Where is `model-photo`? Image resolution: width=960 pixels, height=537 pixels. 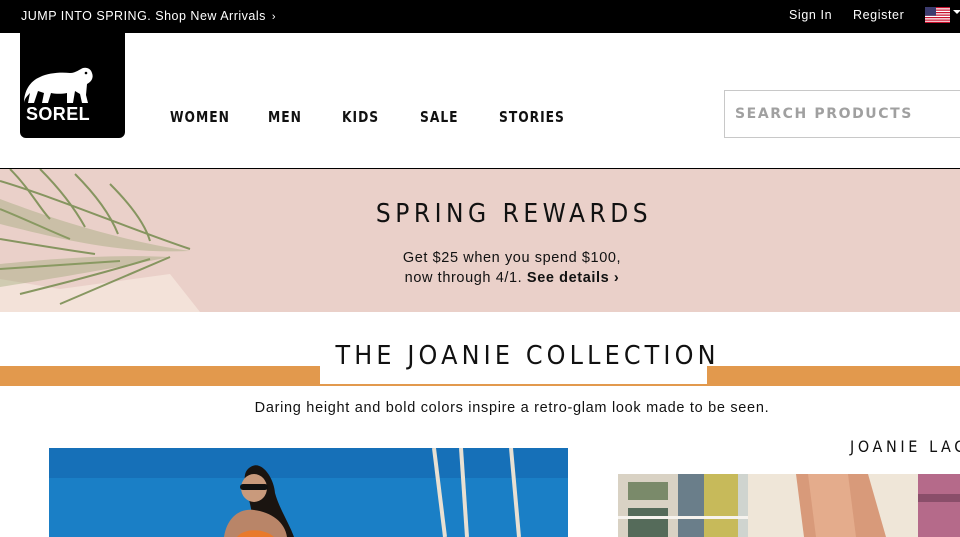
model-photo is located at coordinates (308, 492).